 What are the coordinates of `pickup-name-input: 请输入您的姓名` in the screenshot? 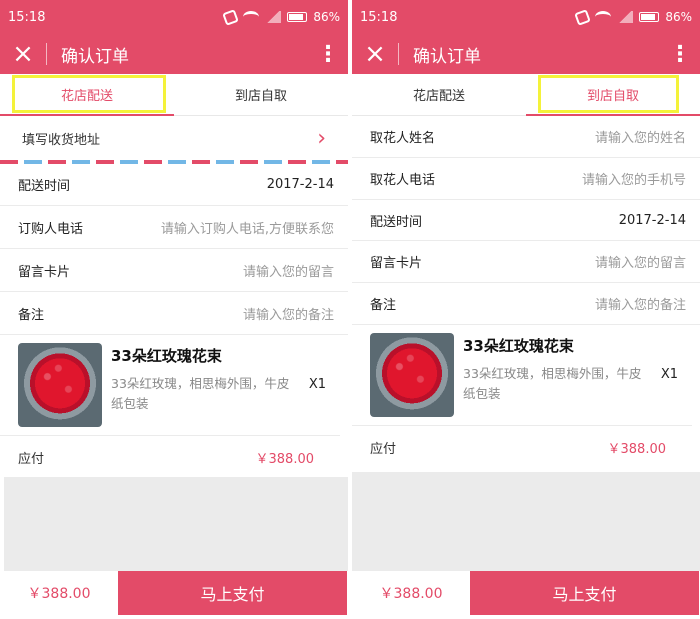 It's located at (640, 136).